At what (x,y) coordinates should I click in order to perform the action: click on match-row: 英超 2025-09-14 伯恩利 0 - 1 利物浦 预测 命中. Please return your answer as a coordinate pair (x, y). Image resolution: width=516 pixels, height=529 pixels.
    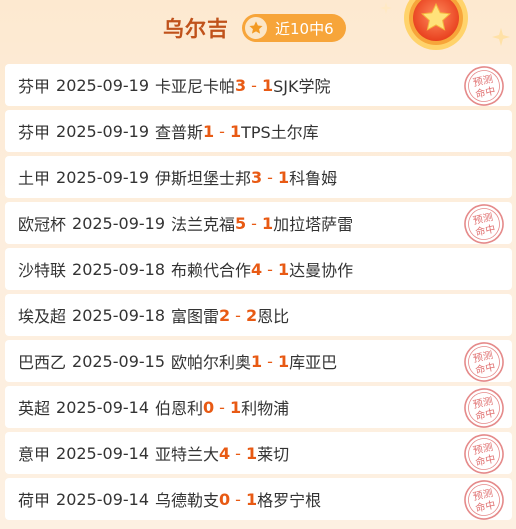
    Looking at the image, I should click on (258, 407).